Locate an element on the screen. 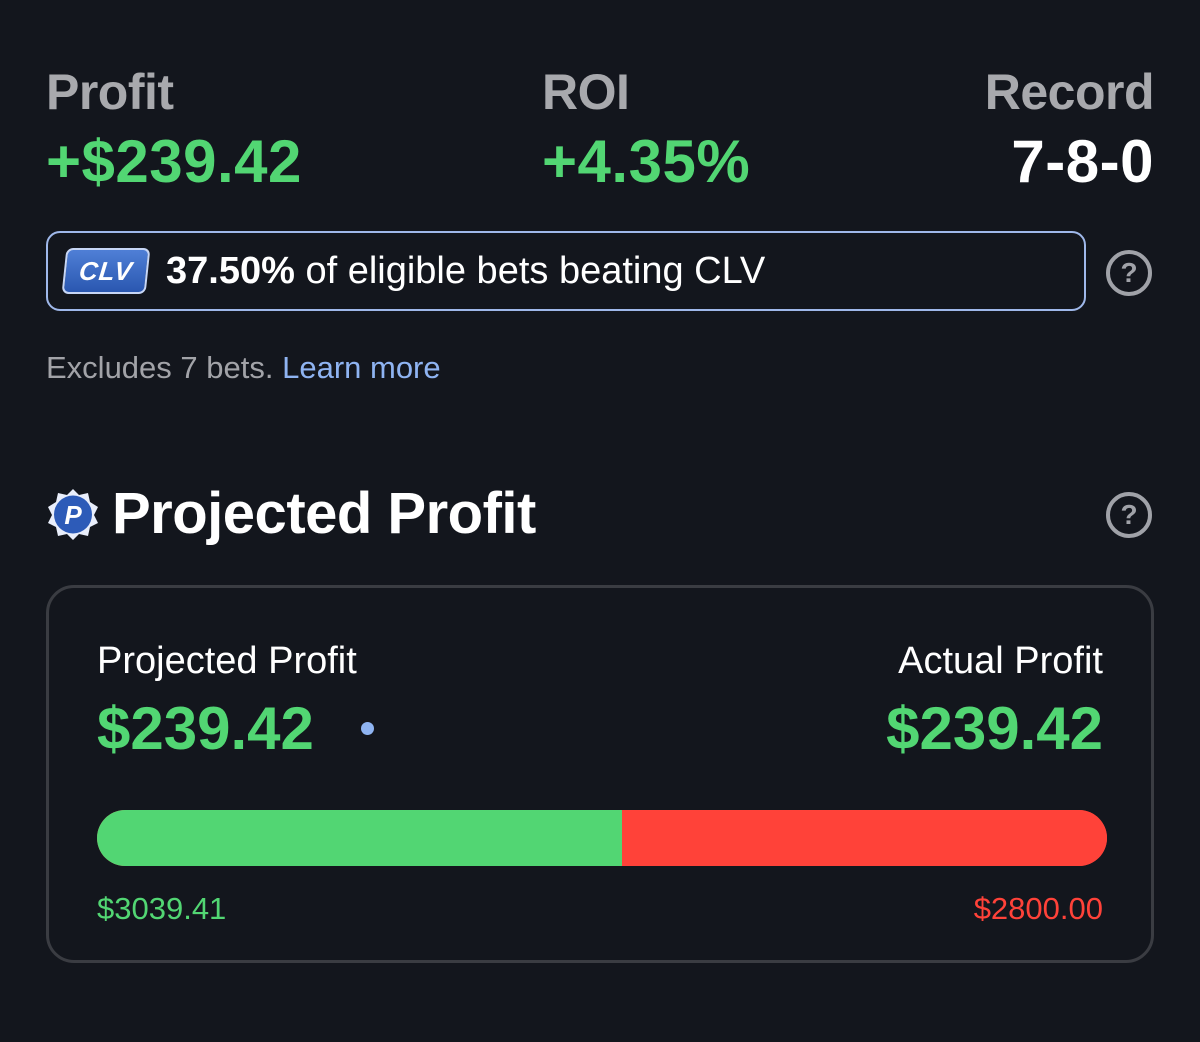  excludes-text: Excludes 7 bets. is located at coordinates (160, 367).